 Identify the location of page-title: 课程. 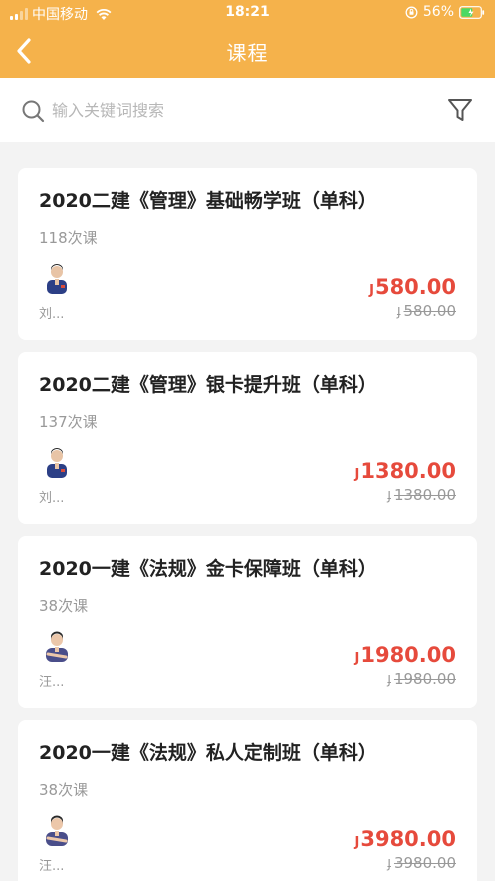
(247, 53).